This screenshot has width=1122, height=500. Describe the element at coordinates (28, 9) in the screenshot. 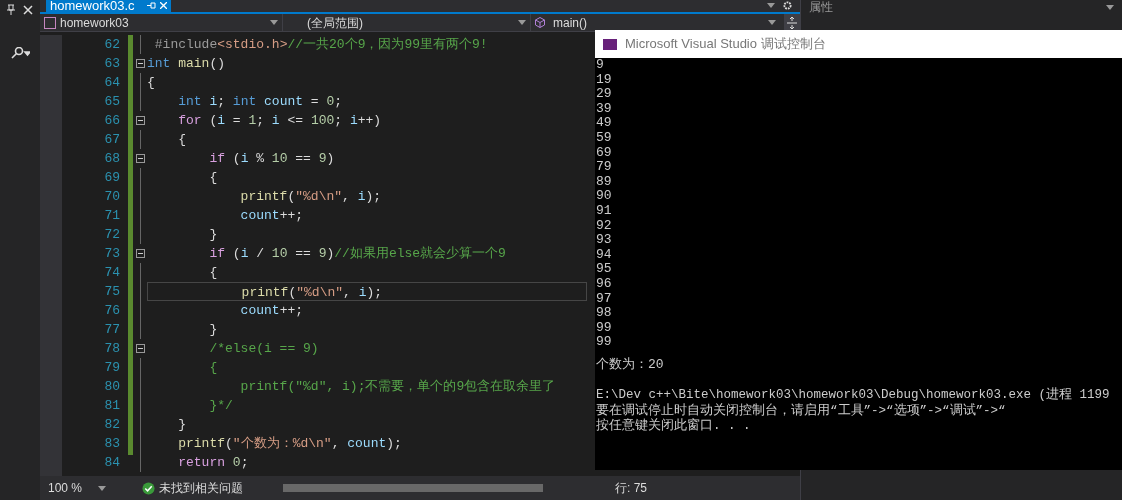

I see `close-icon` at that location.